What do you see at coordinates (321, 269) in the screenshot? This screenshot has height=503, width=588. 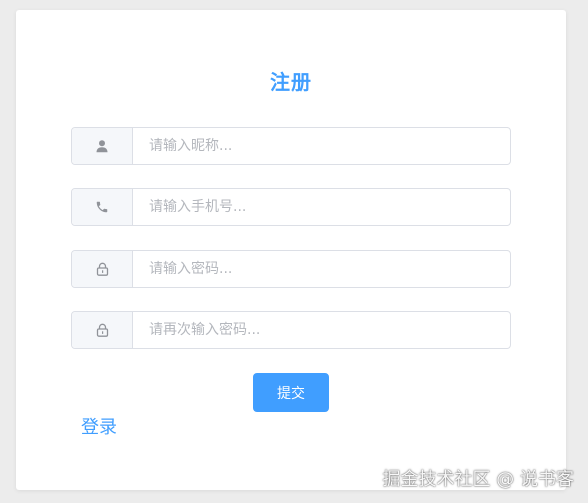 I see `password-input` at bounding box center [321, 269].